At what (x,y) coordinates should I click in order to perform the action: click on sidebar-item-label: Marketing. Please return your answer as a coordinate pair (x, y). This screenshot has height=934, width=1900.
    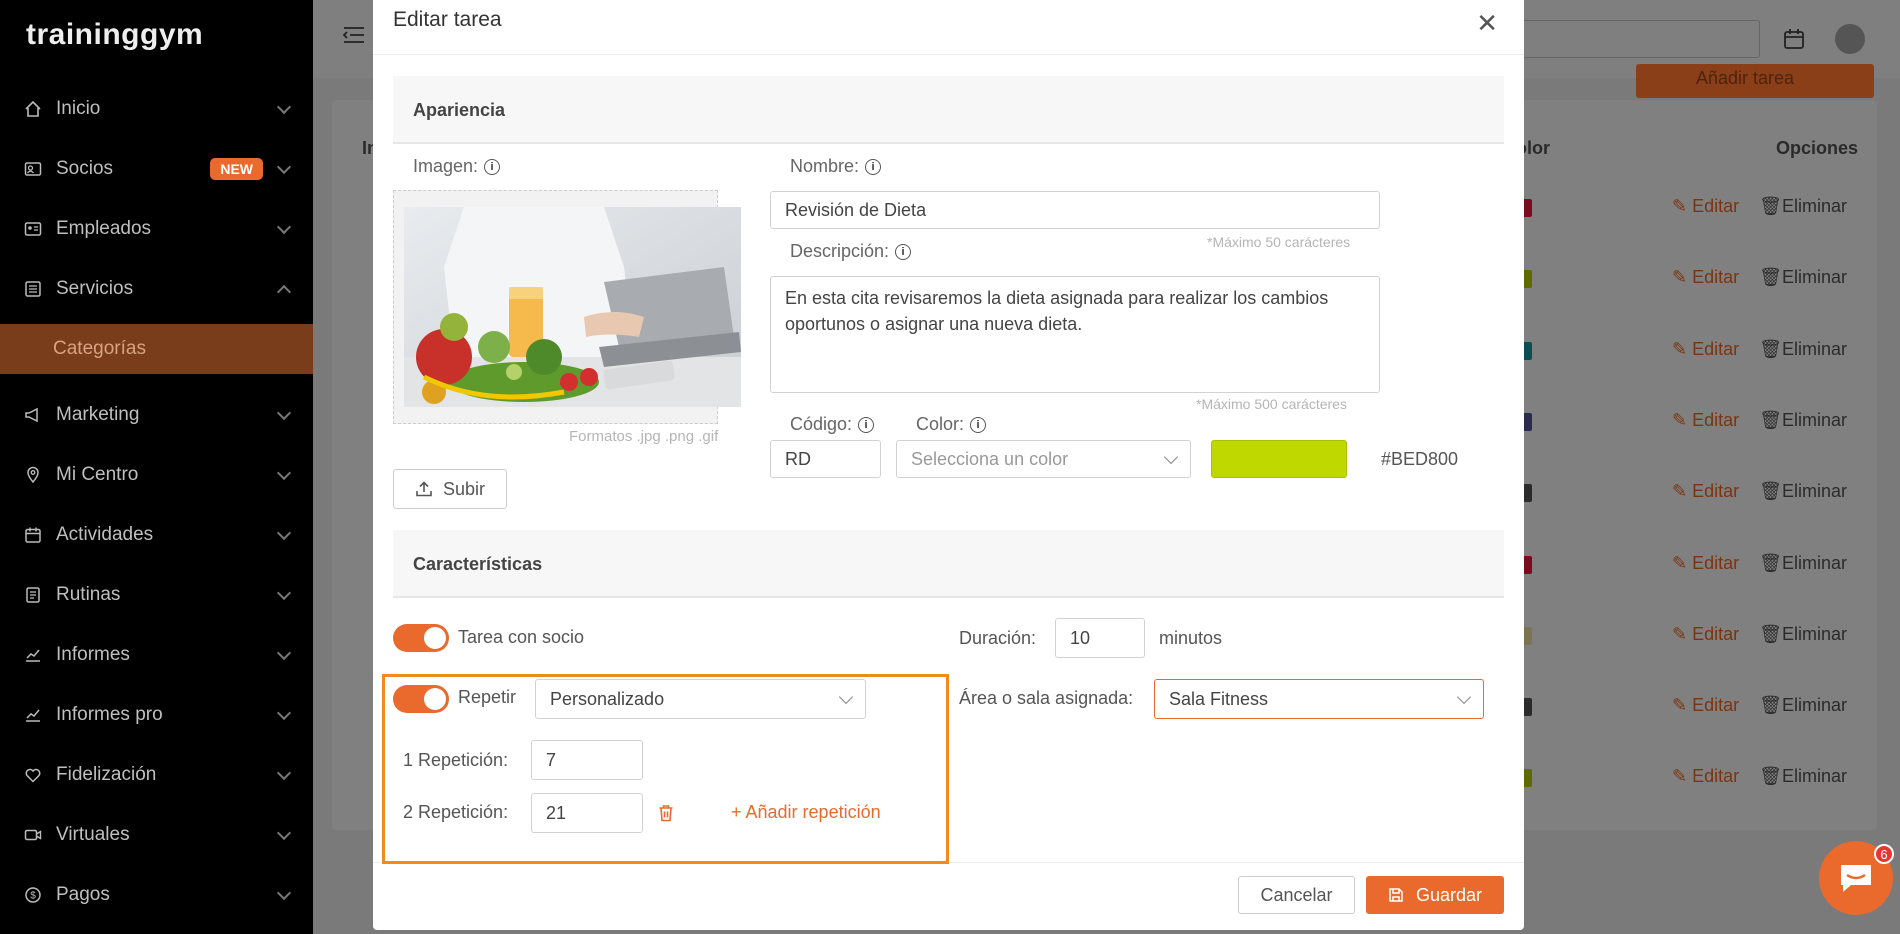
    Looking at the image, I should click on (98, 414).